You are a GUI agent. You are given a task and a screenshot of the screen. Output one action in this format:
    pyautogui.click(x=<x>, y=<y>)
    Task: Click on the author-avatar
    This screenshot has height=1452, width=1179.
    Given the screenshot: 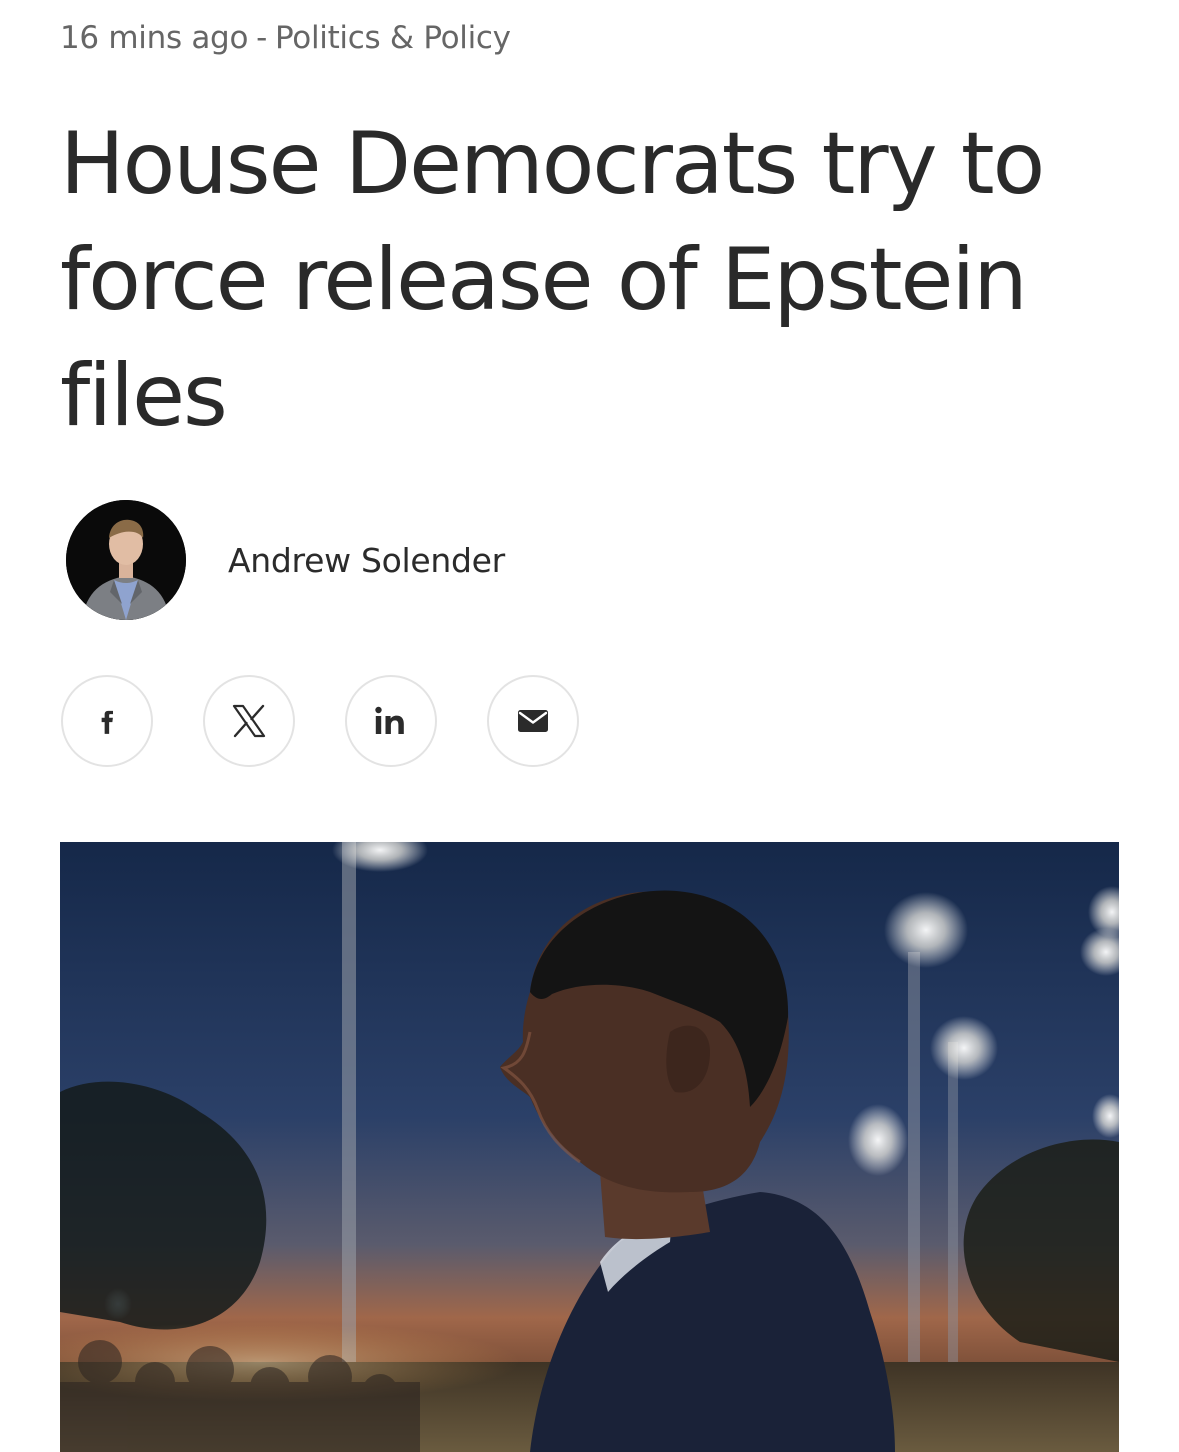 What is the action you would take?
    pyautogui.click(x=126, y=560)
    